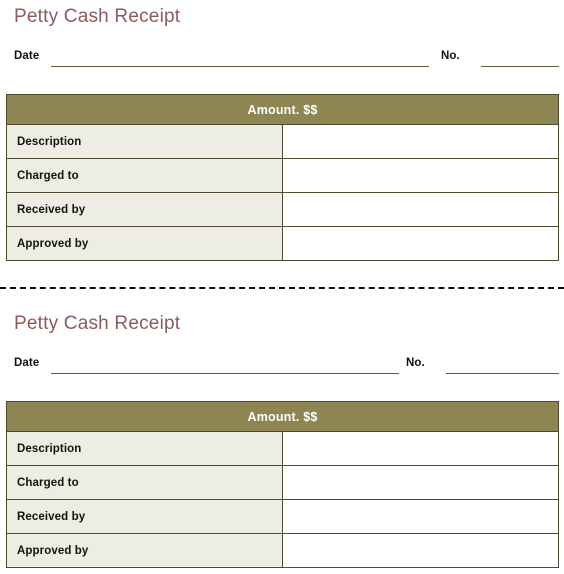 Image resolution: width=564 pixels, height=574 pixels. What do you see at coordinates (282, 61) in the screenshot?
I see `receipt-meta-row-1: Date No.` at bounding box center [282, 61].